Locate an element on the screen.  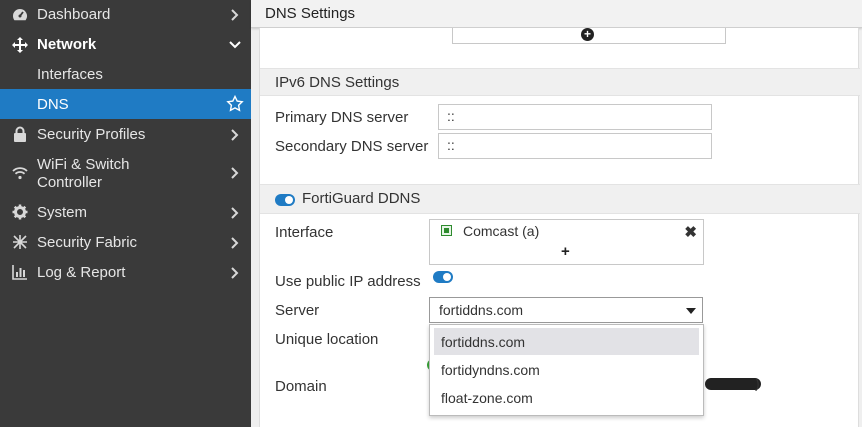
server-label: Server is located at coordinates (297, 310).